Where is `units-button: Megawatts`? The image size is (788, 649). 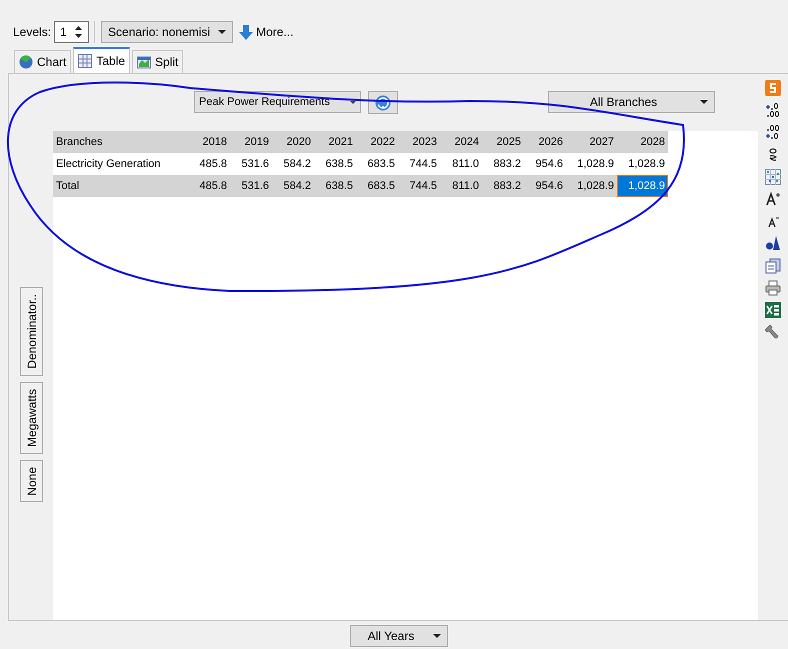
units-button: Megawatts is located at coordinates (31, 418).